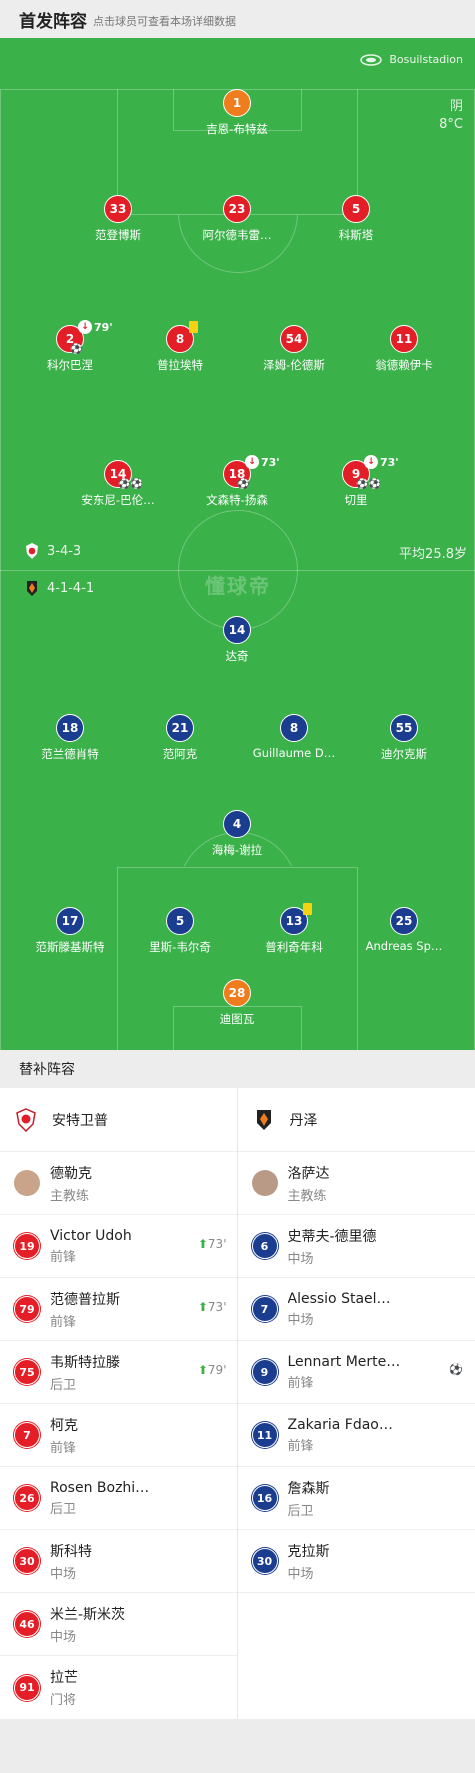 The width and height of the screenshot is (475, 1773). What do you see at coordinates (237, 630) in the screenshot?
I see `player-number: 14` at bounding box center [237, 630].